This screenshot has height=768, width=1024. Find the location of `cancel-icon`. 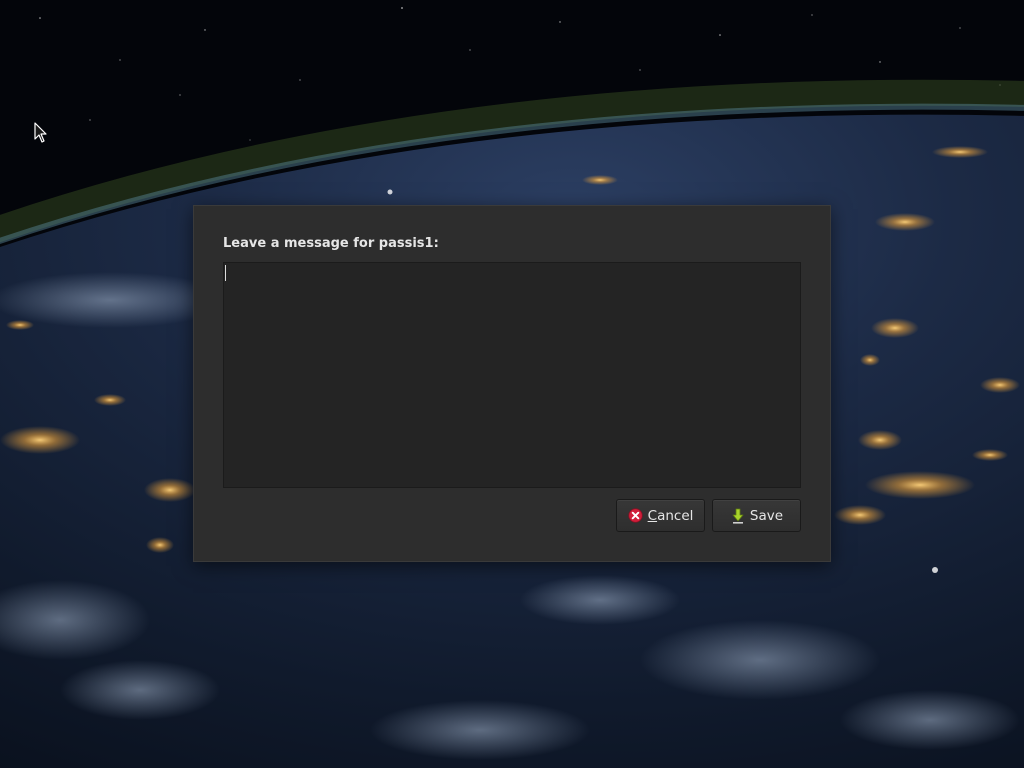

cancel-icon is located at coordinates (636, 516).